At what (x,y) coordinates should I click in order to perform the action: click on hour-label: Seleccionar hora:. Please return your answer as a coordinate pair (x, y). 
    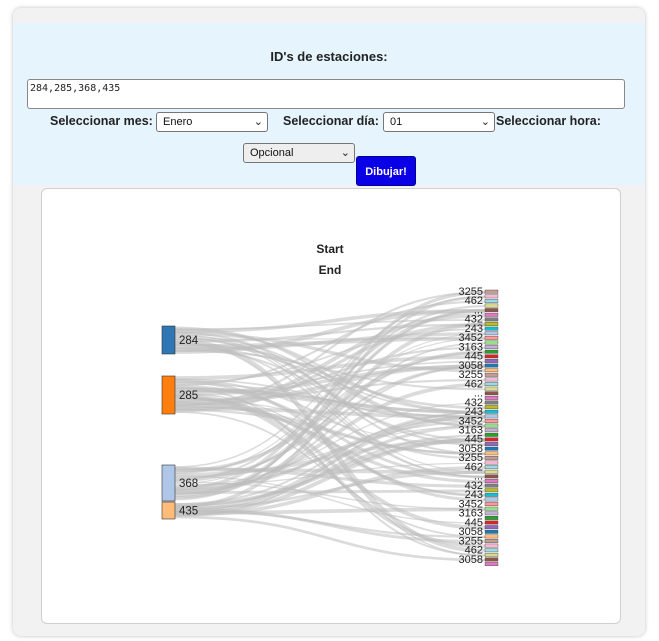
    Looking at the image, I should click on (548, 121).